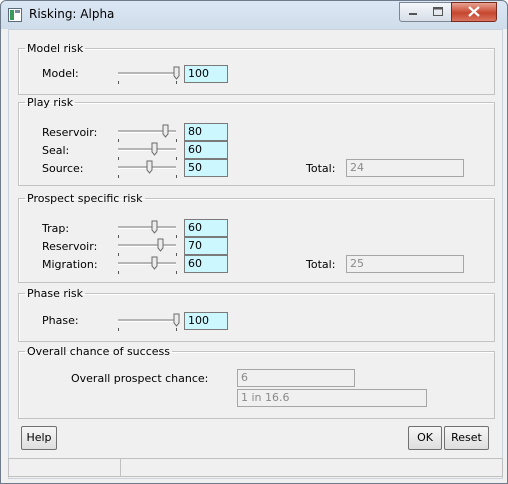 This screenshot has height=484, width=508. Describe the element at coordinates (206, 150) in the screenshot. I see `play-seal-value-field: 60` at that location.